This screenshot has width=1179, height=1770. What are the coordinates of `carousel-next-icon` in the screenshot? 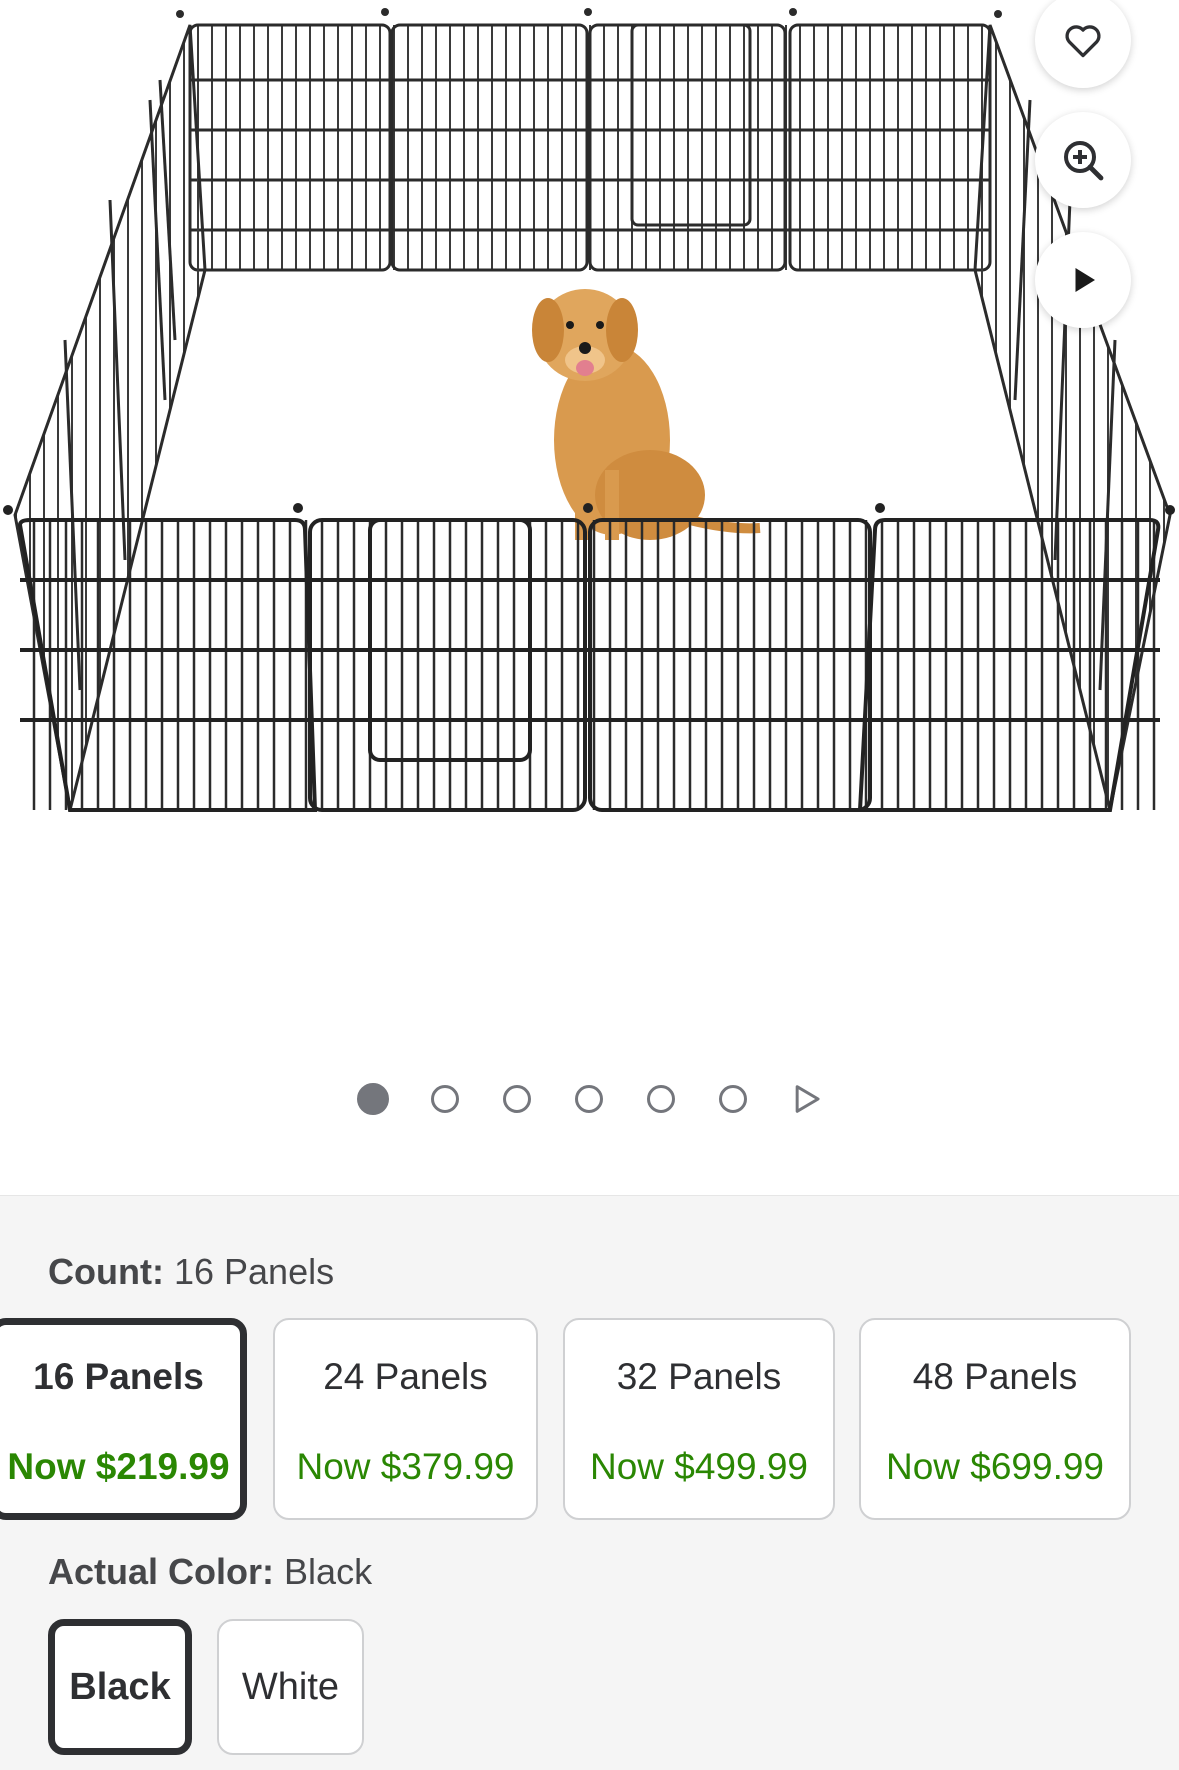 It's located at (807, 1099).